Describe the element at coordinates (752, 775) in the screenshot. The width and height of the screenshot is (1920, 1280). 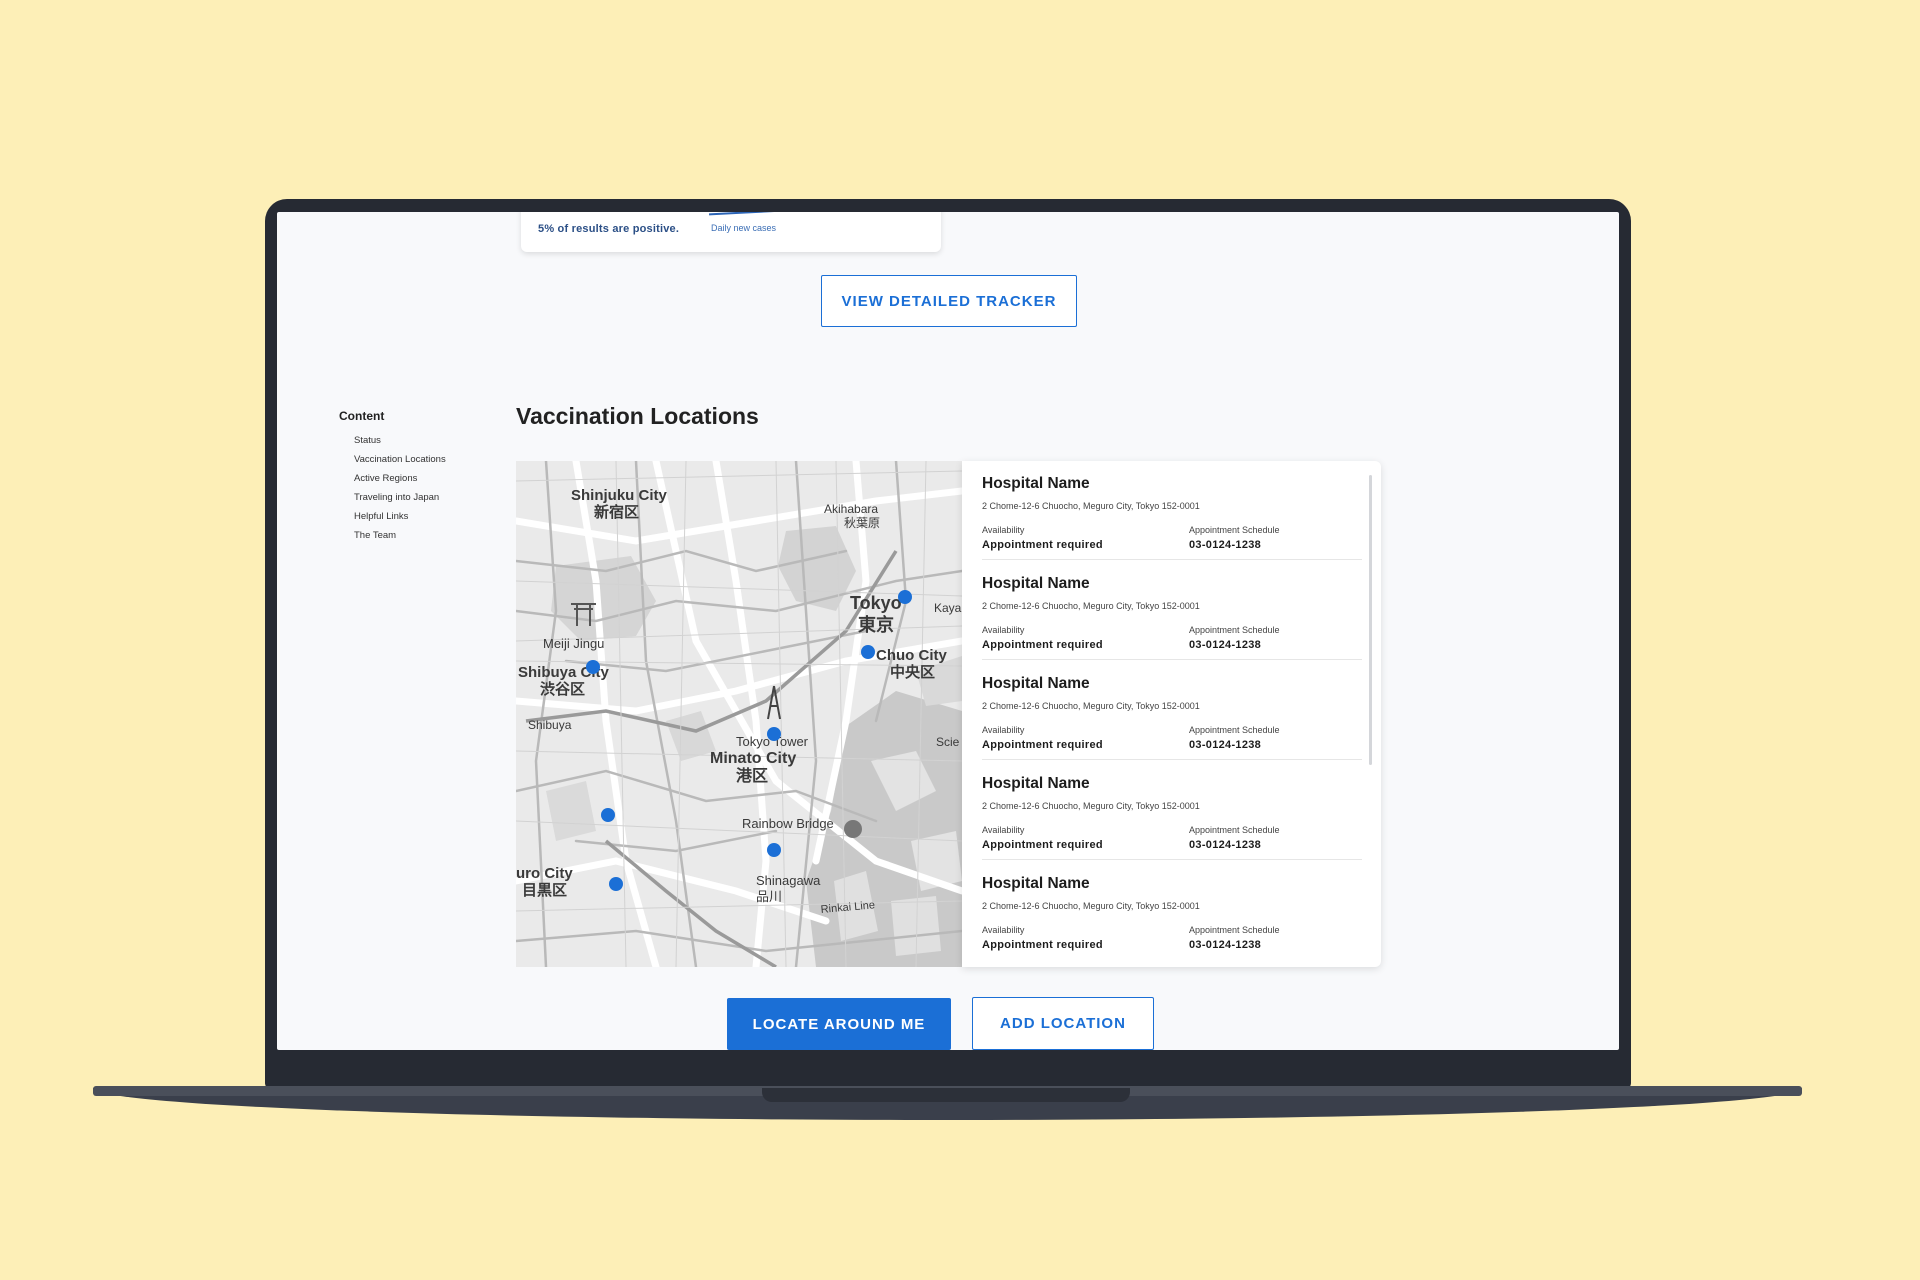
I see `map-label-minato-jp: 港区` at that location.